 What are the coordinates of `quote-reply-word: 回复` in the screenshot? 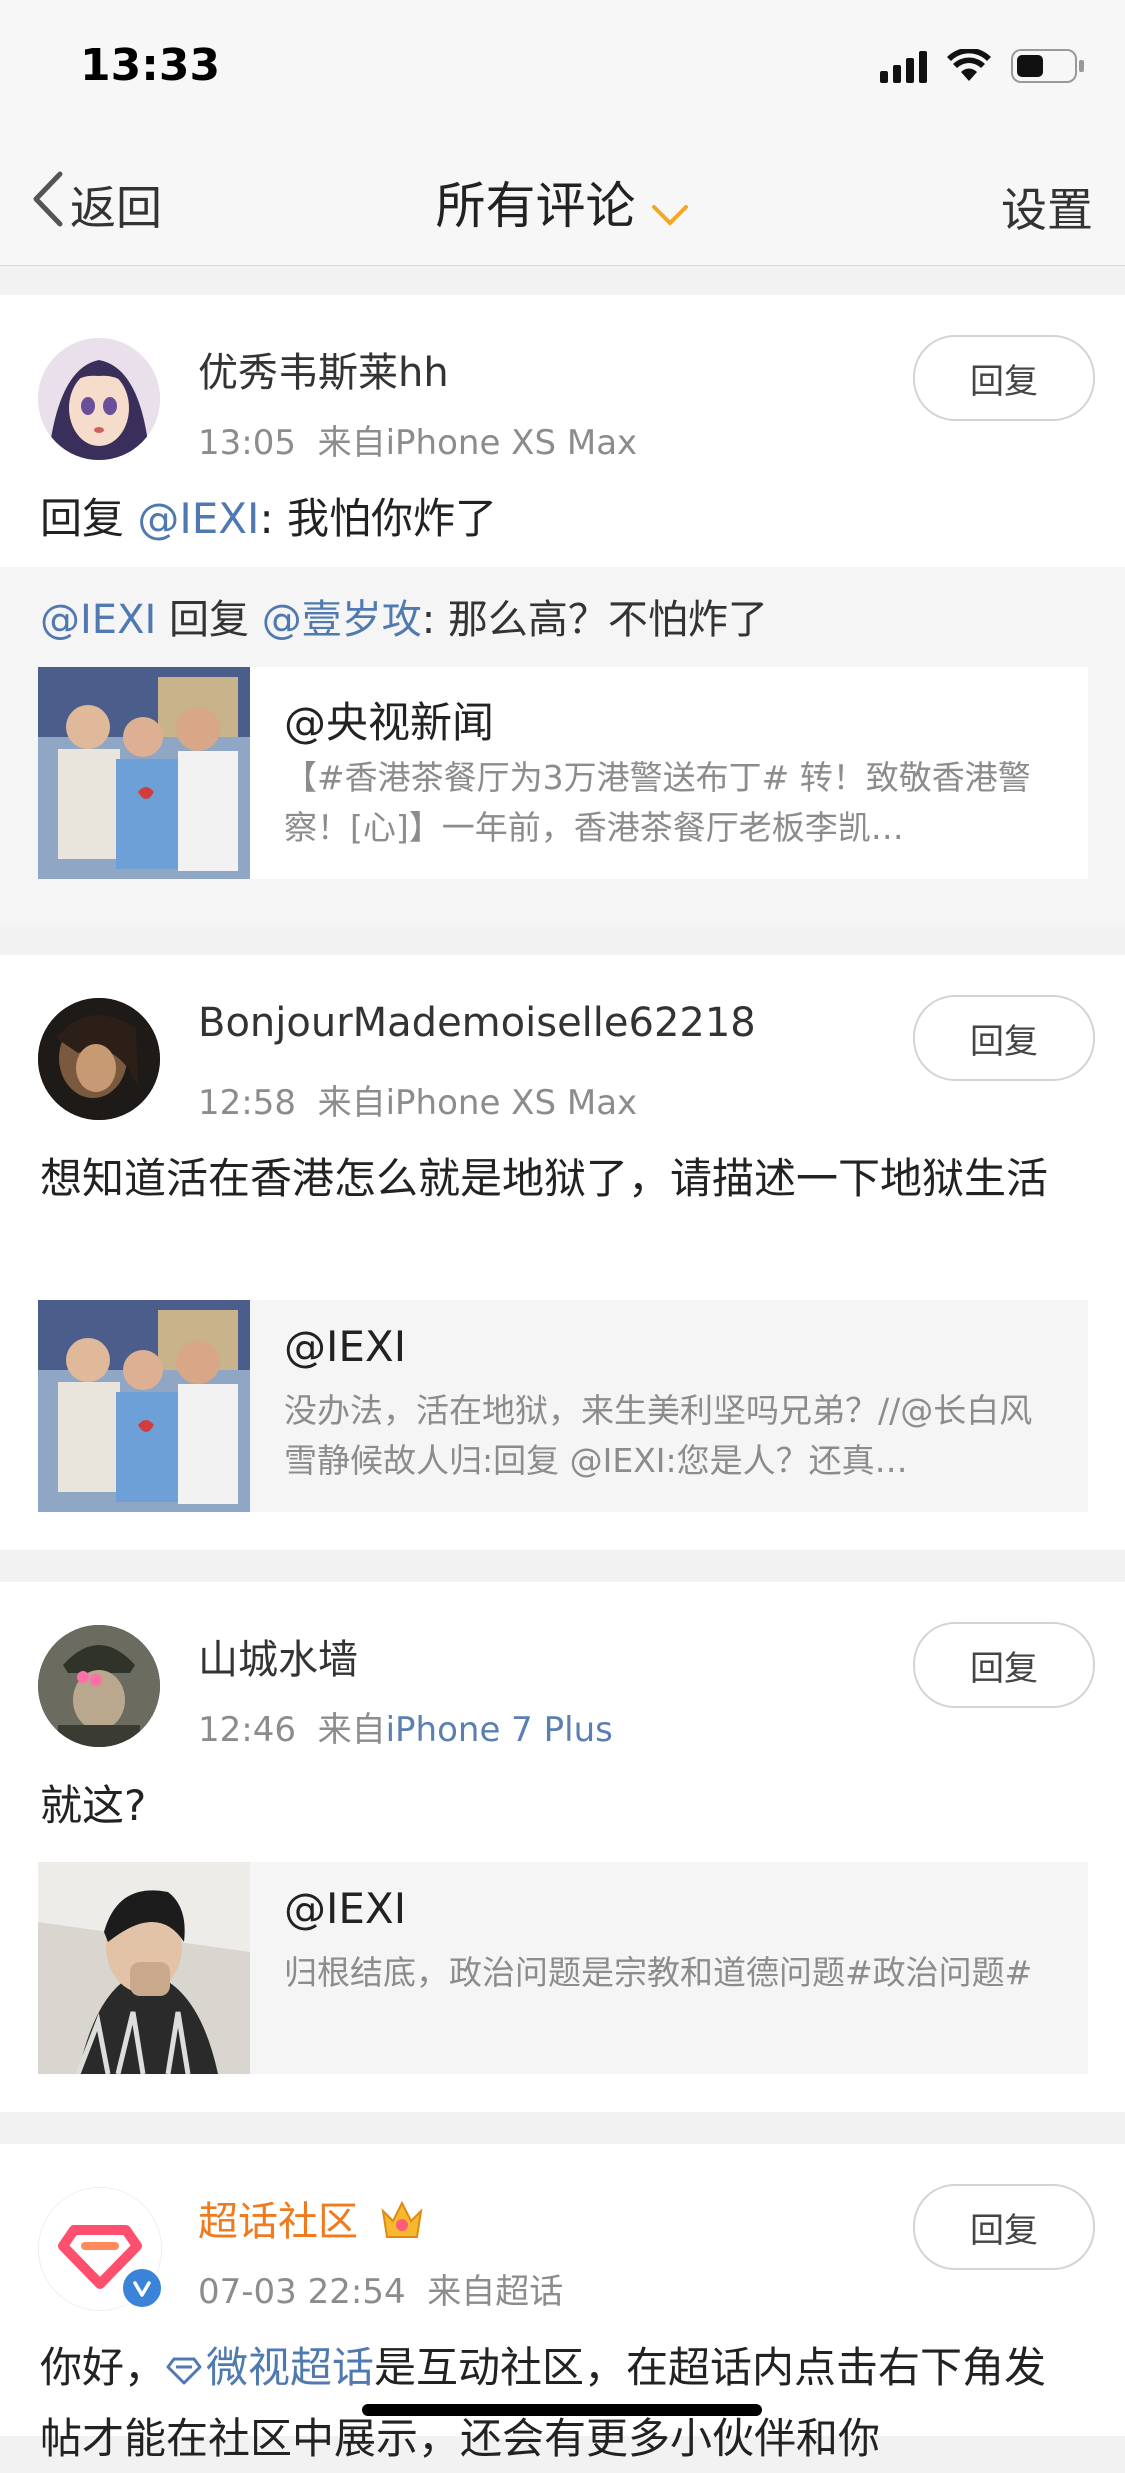 It's located at (209, 620).